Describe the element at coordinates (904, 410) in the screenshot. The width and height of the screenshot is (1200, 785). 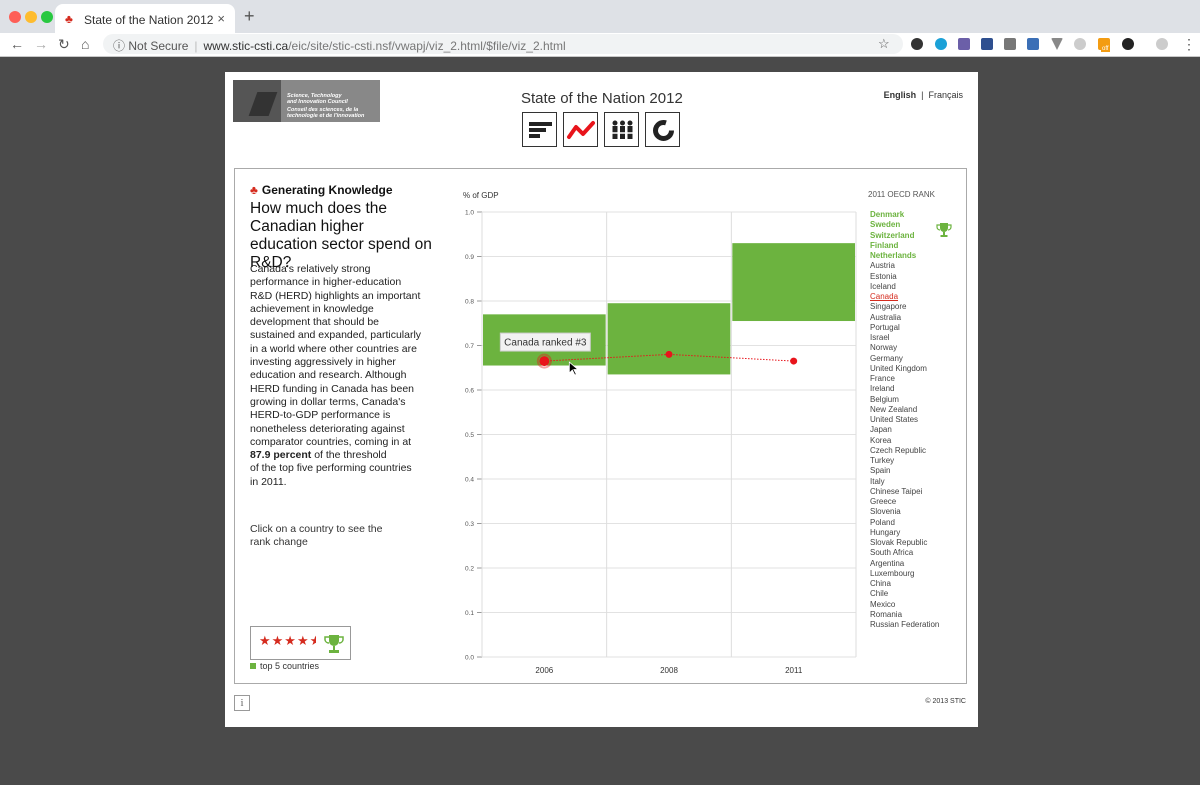
I see `country-item: New Zealand` at that location.